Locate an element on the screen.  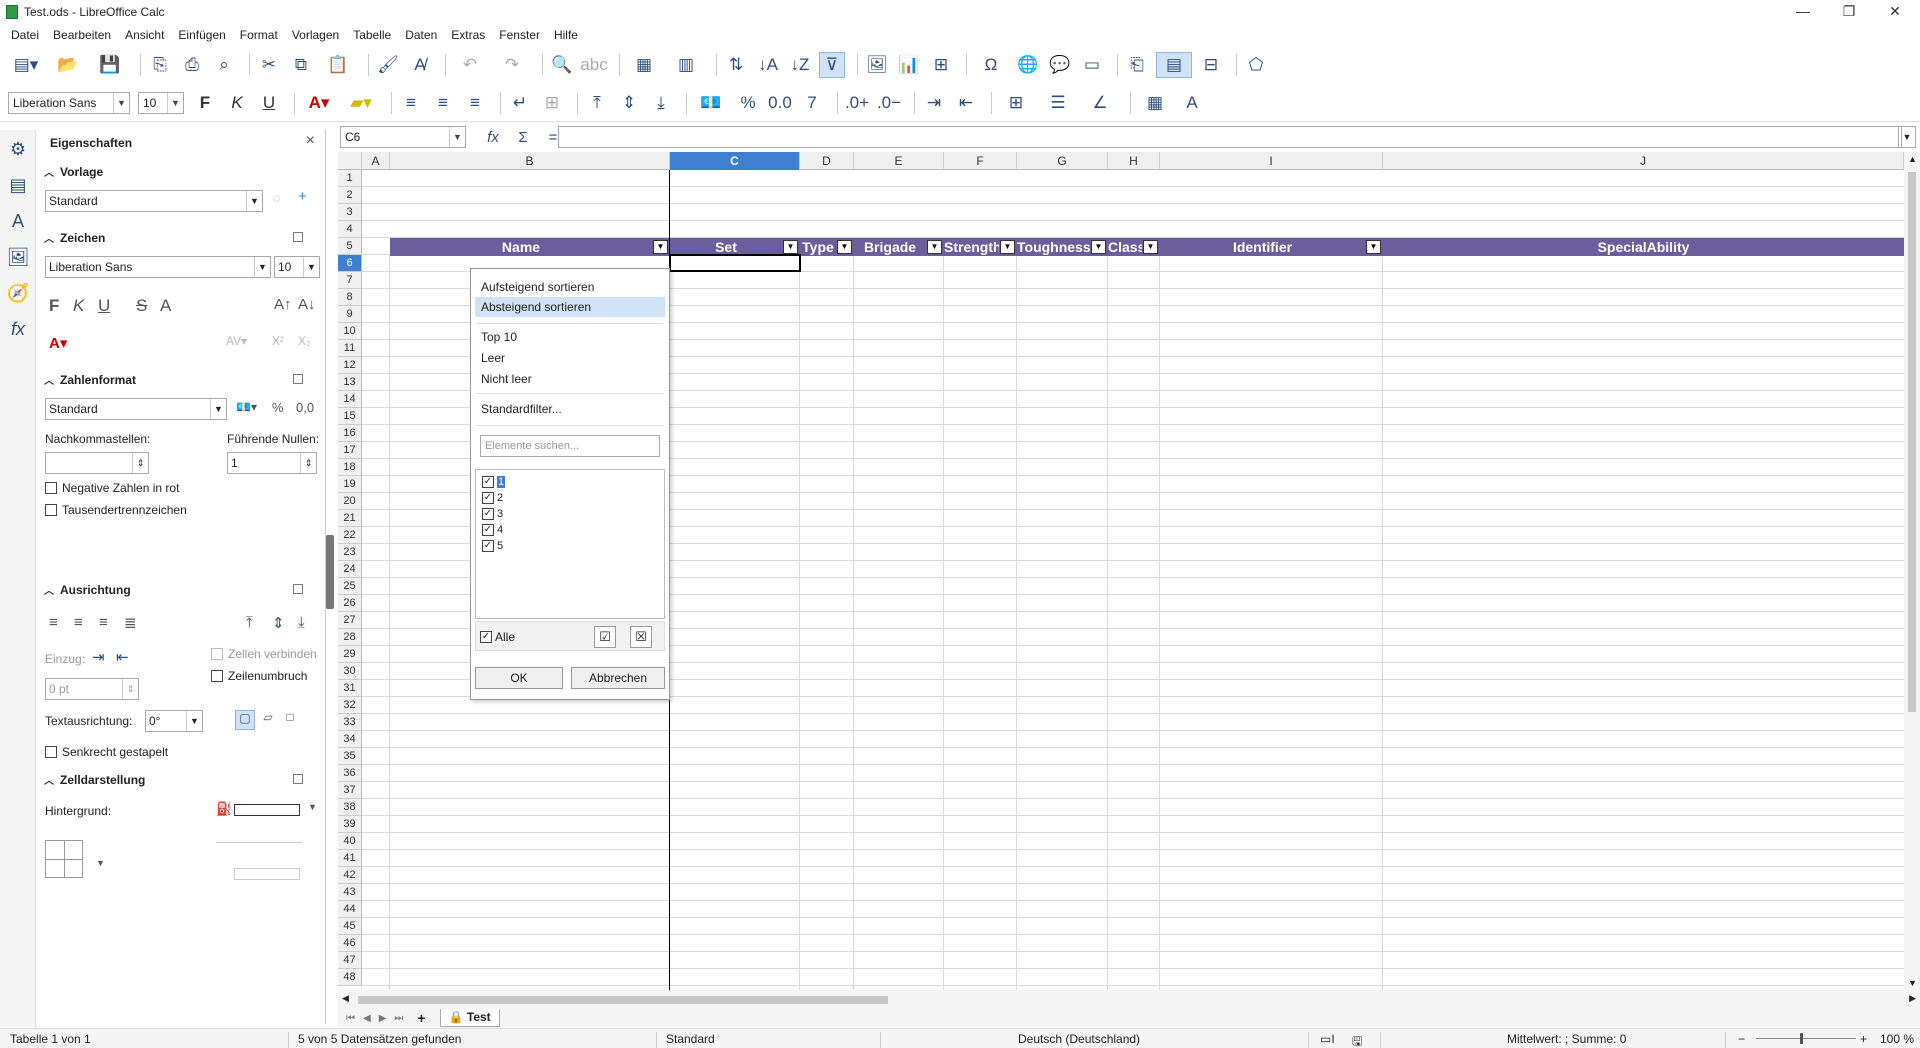
properties-icon: ▤ is located at coordinates (18, 185).